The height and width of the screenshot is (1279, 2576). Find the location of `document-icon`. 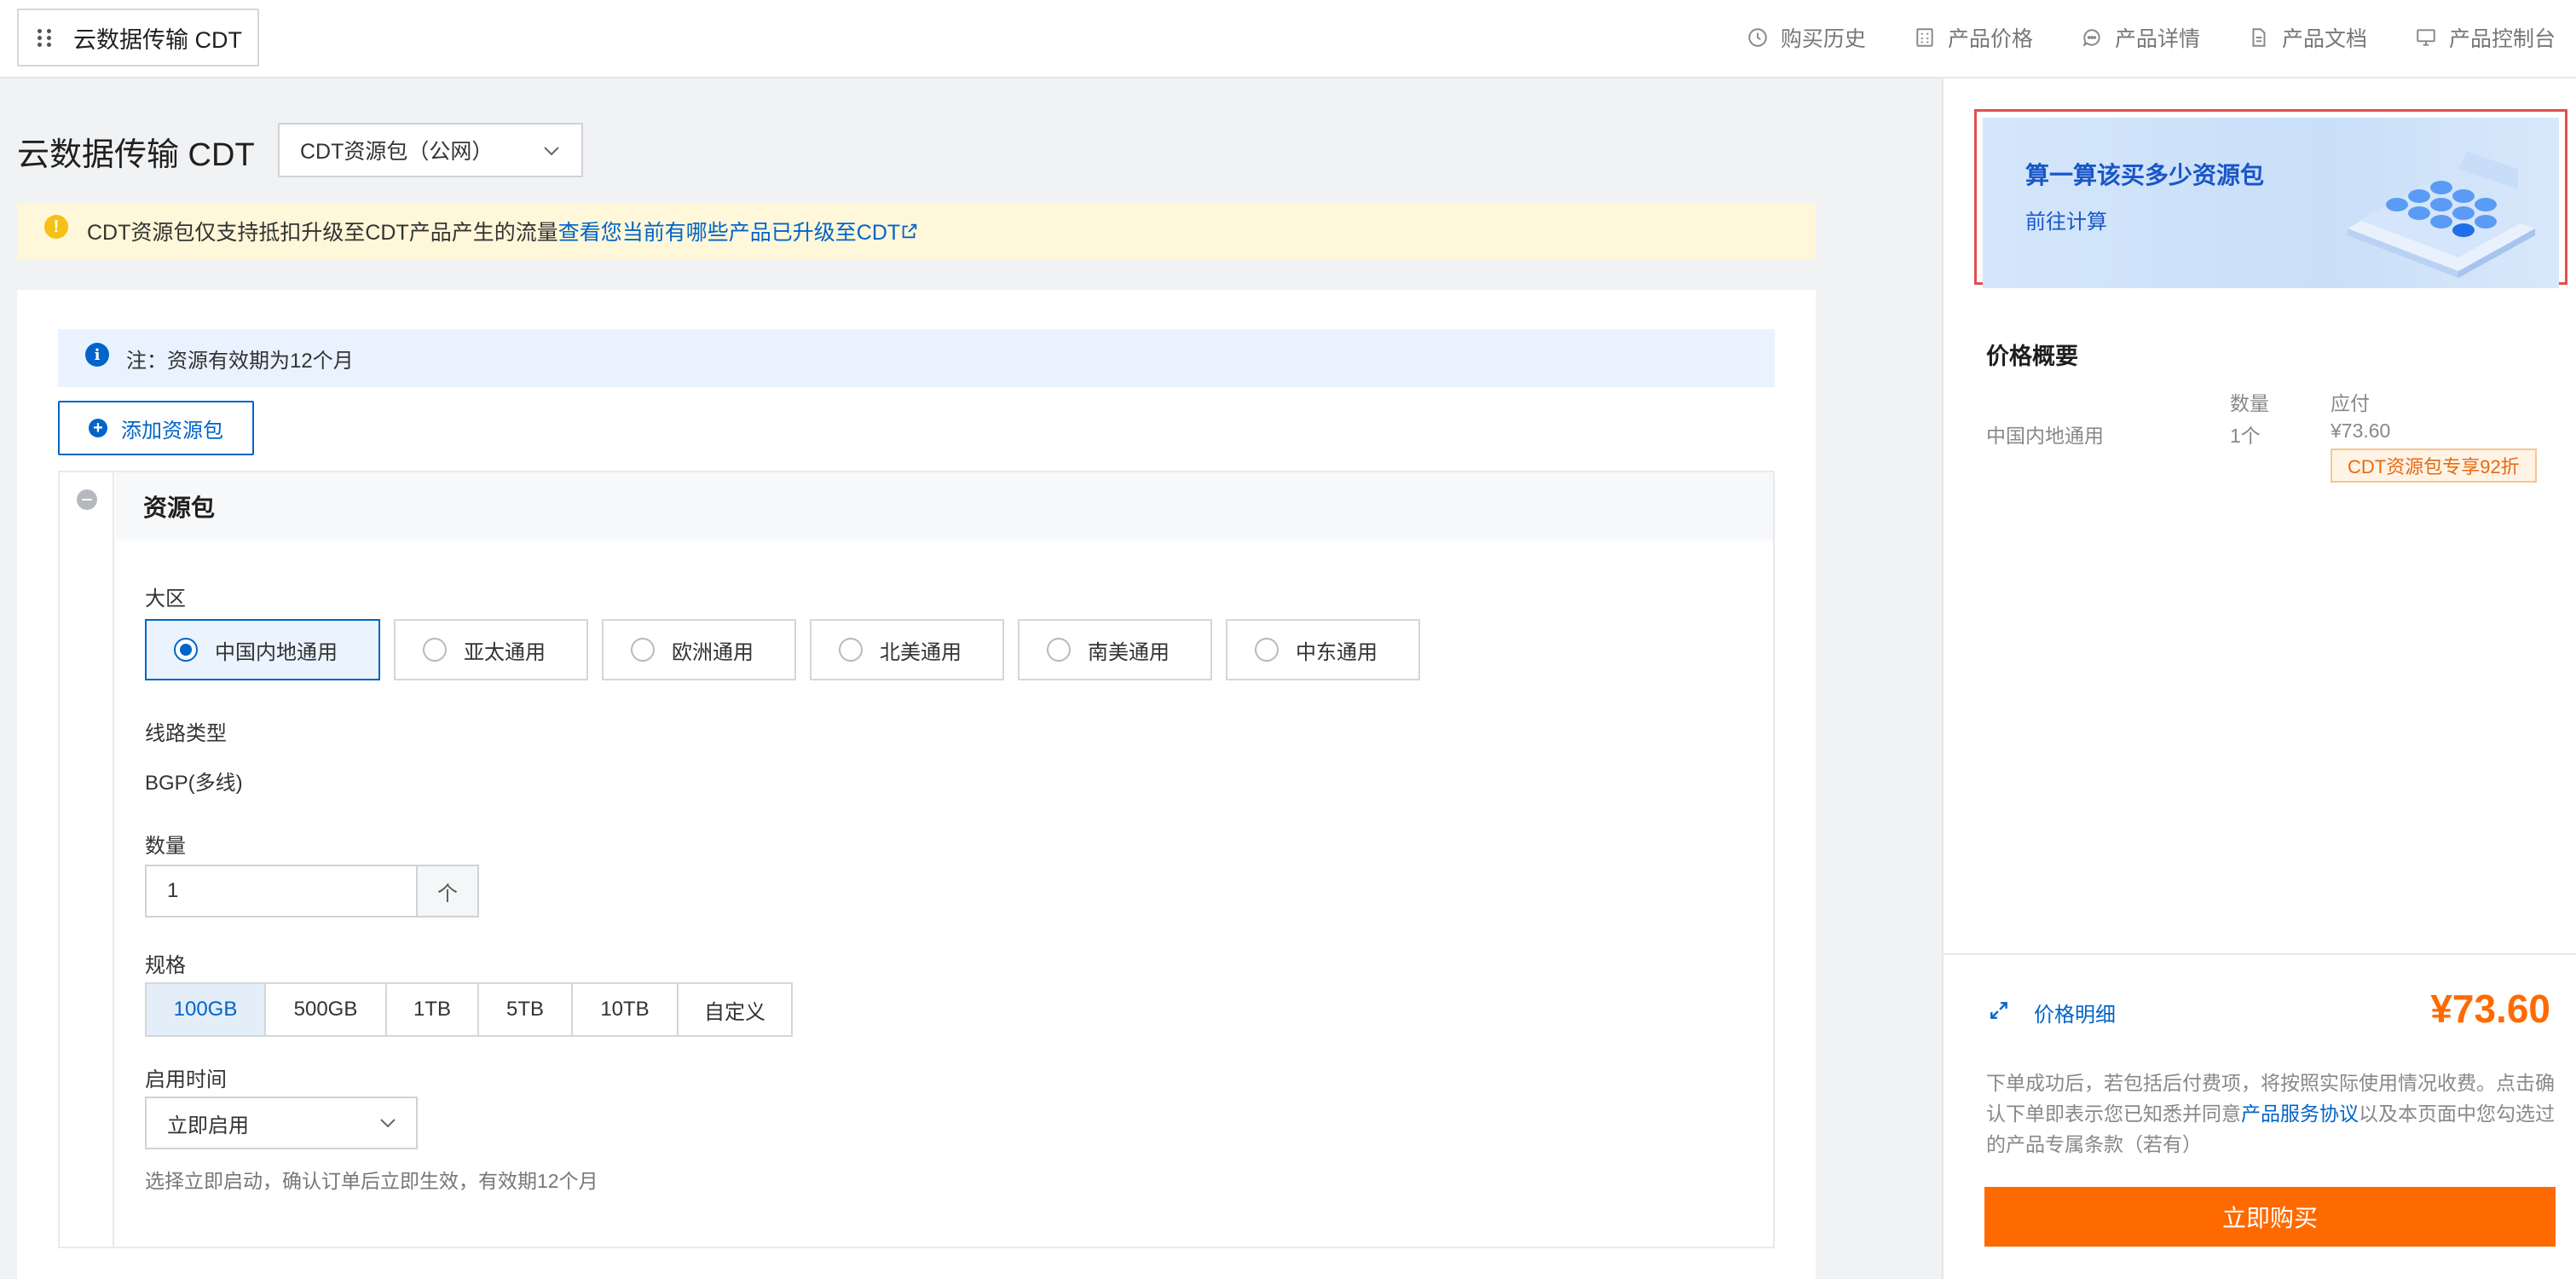

document-icon is located at coordinates (2259, 37).